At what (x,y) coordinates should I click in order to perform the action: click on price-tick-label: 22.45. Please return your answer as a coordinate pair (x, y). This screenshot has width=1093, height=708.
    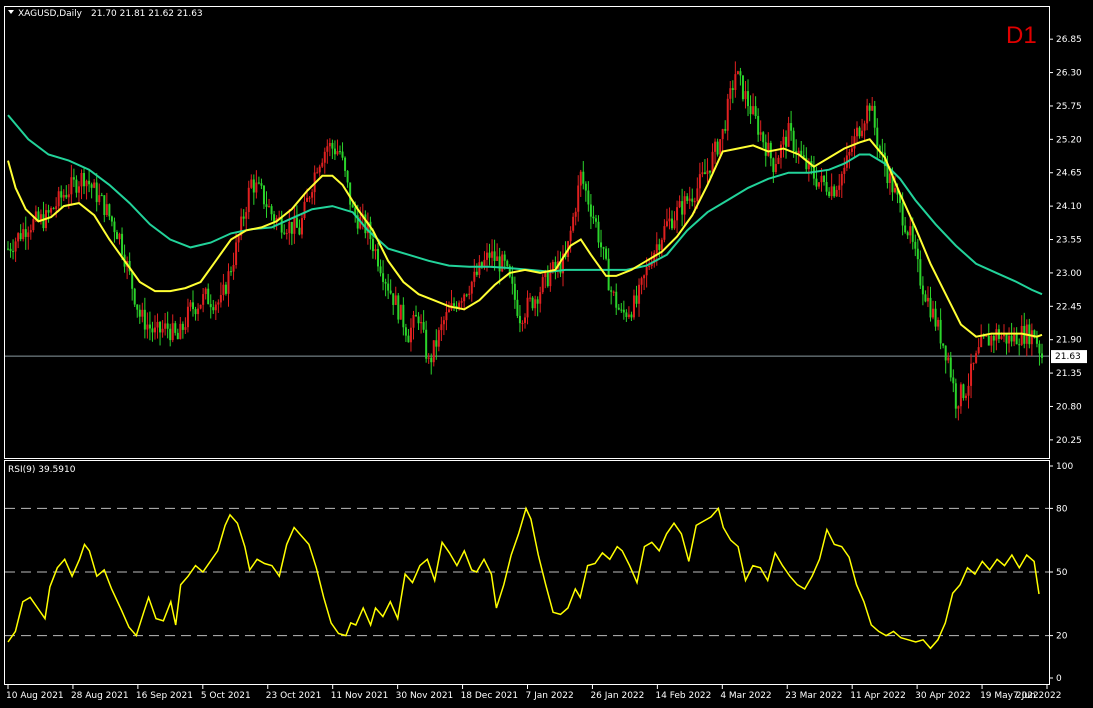
    Looking at the image, I should click on (1069, 307).